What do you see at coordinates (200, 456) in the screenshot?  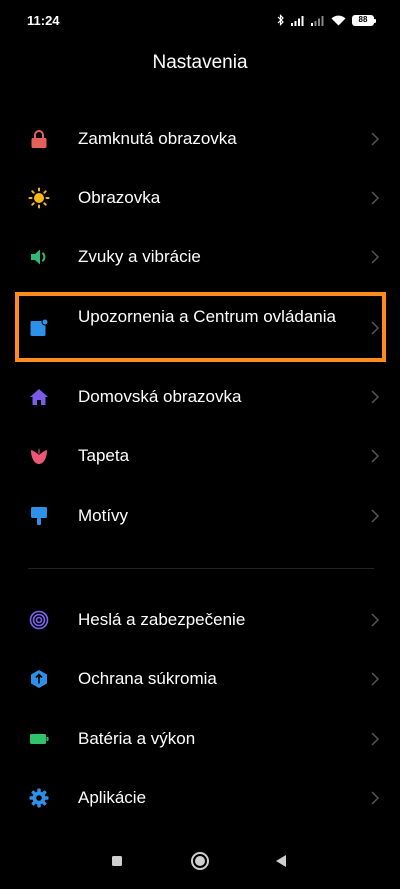 I see `menu-item-wallpaper: Tapeta` at bounding box center [200, 456].